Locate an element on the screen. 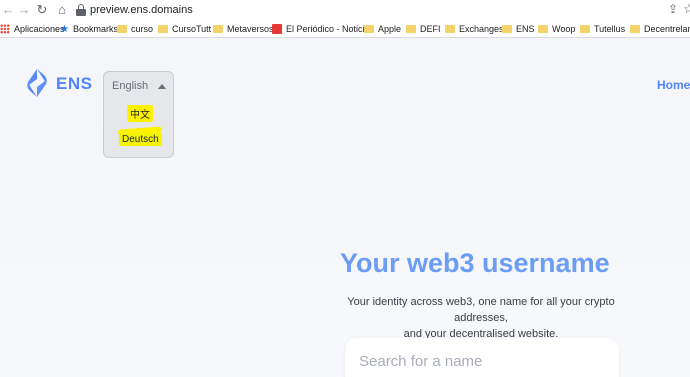 This screenshot has height=377, width=690. search-box is located at coordinates (482, 357).